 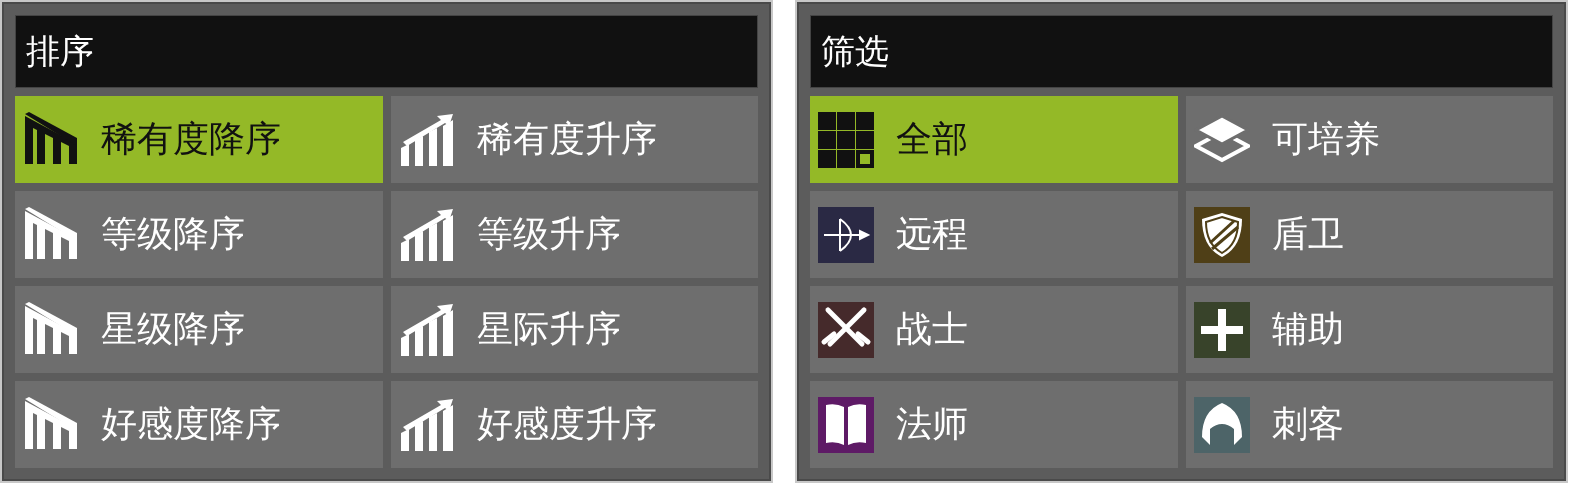 What do you see at coordinates (994, 424) in the screenshot?
I see `filter-option: 法师` at bounding box center [994, 424].